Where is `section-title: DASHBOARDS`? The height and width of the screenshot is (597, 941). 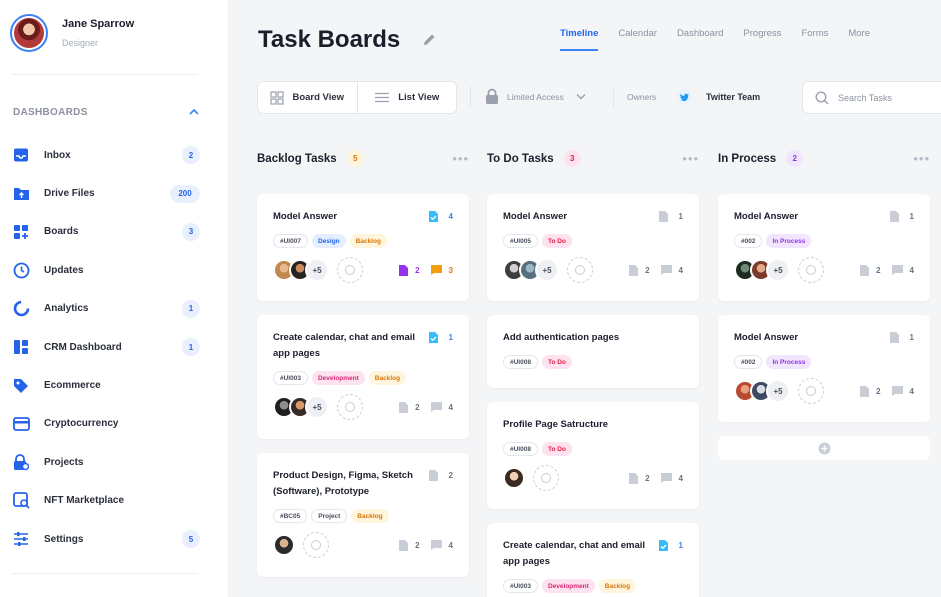 section-title: DASHBOARDS is located at coordinates (50, 112).